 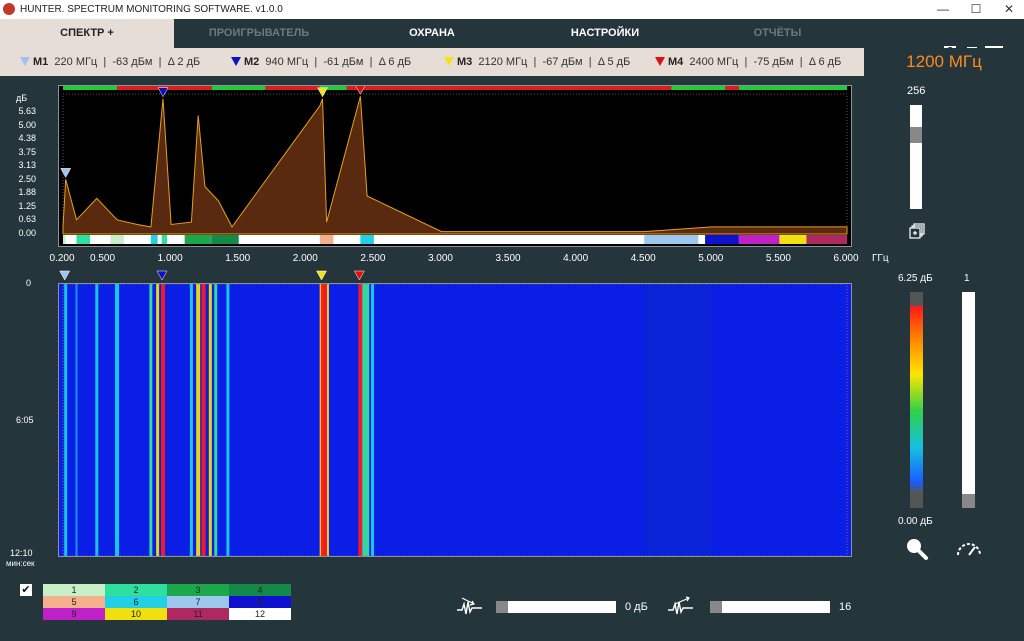 I want to click on marker-level: -63 дБм, so click(x=132, y=62).